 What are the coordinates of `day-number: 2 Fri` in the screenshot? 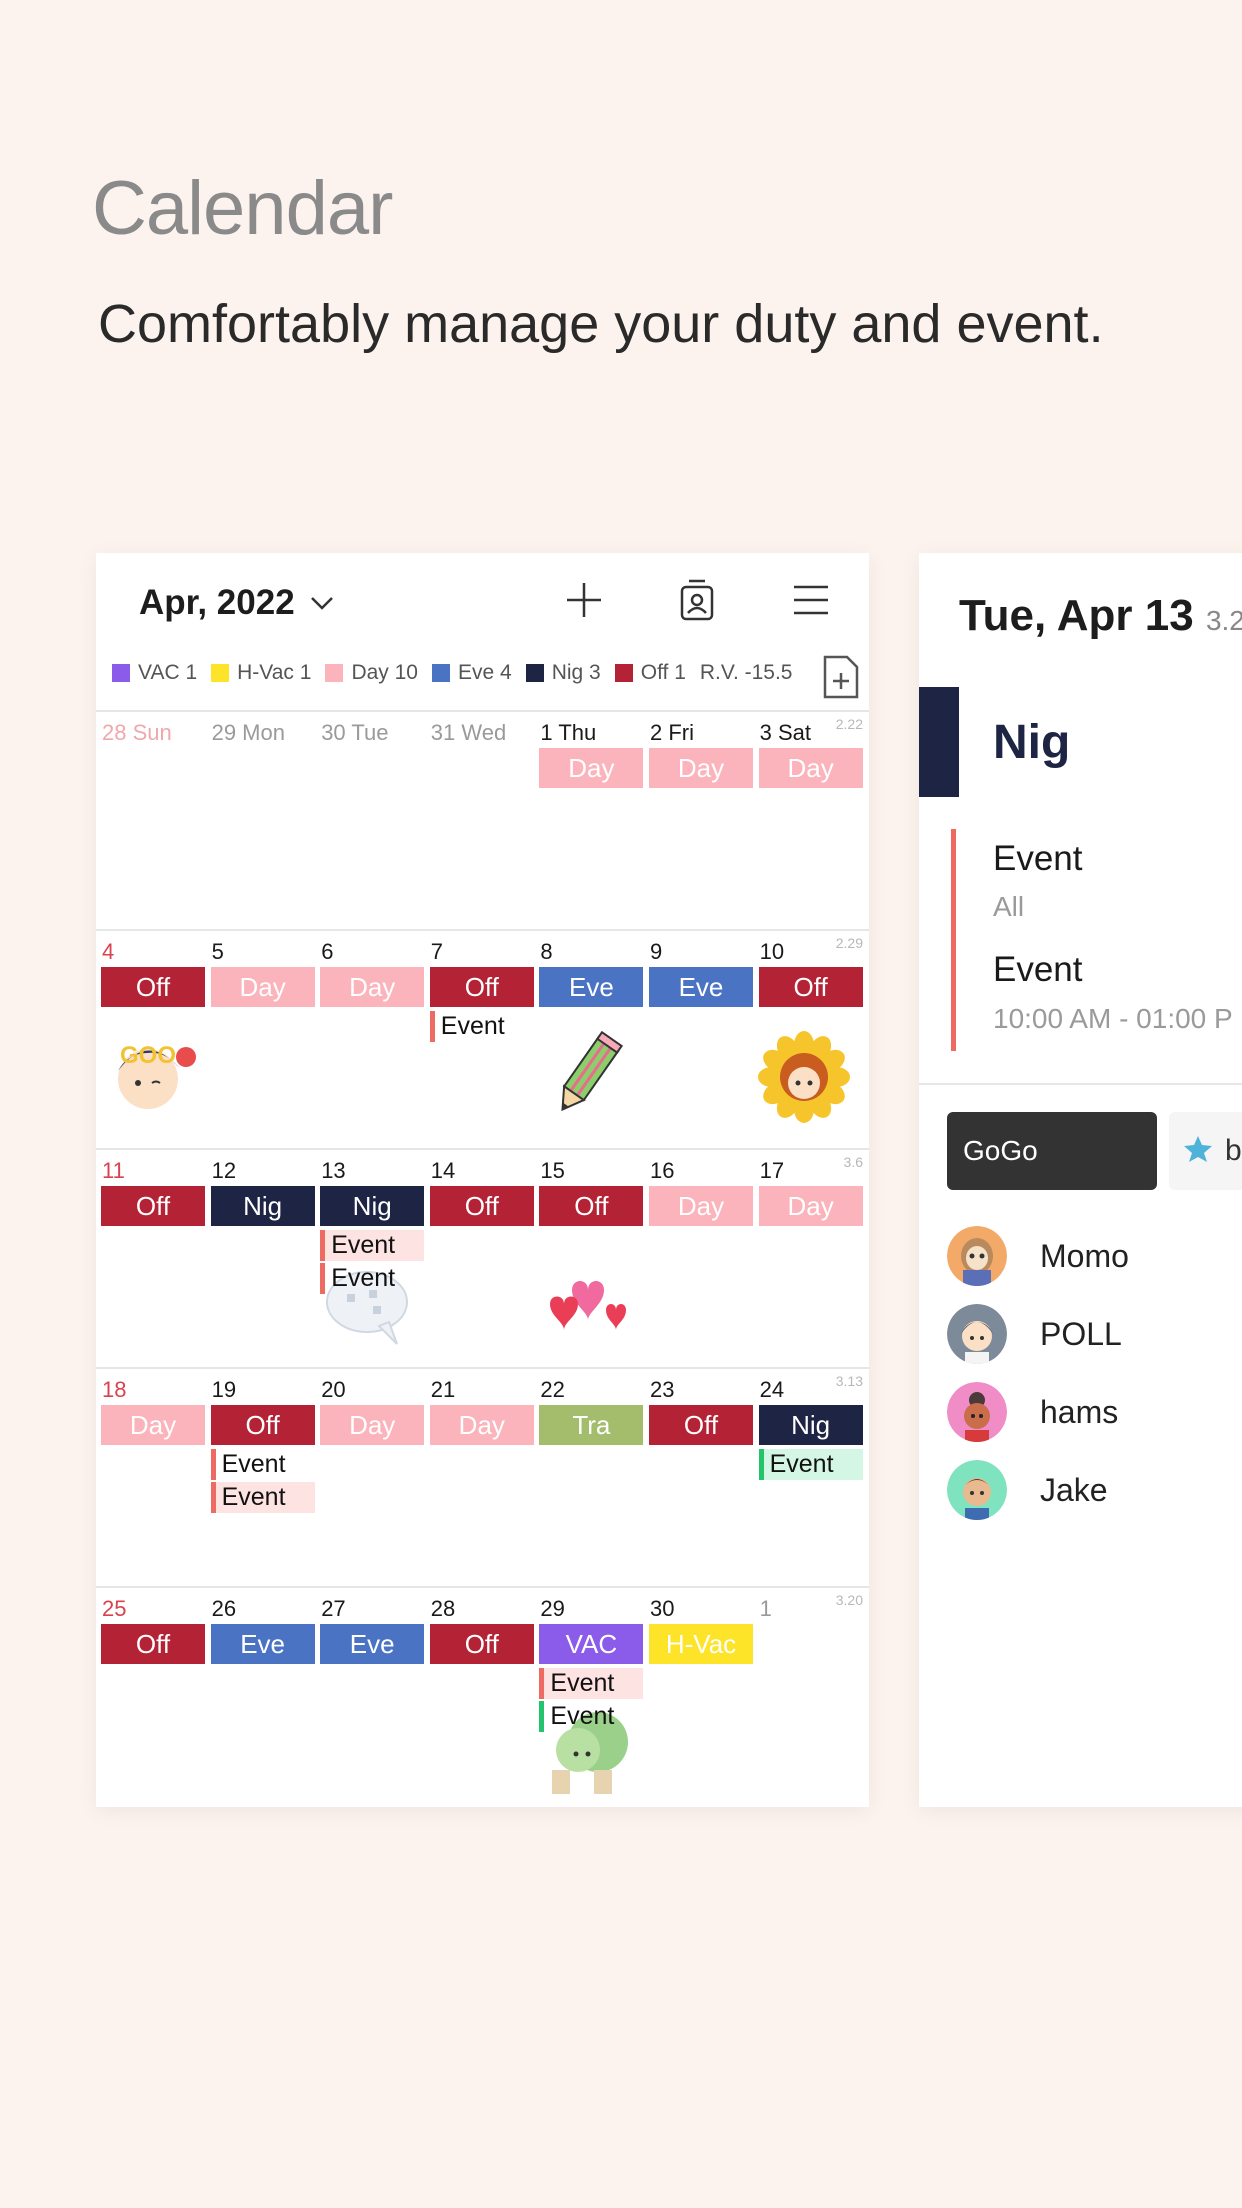 It's located at (672, 732).